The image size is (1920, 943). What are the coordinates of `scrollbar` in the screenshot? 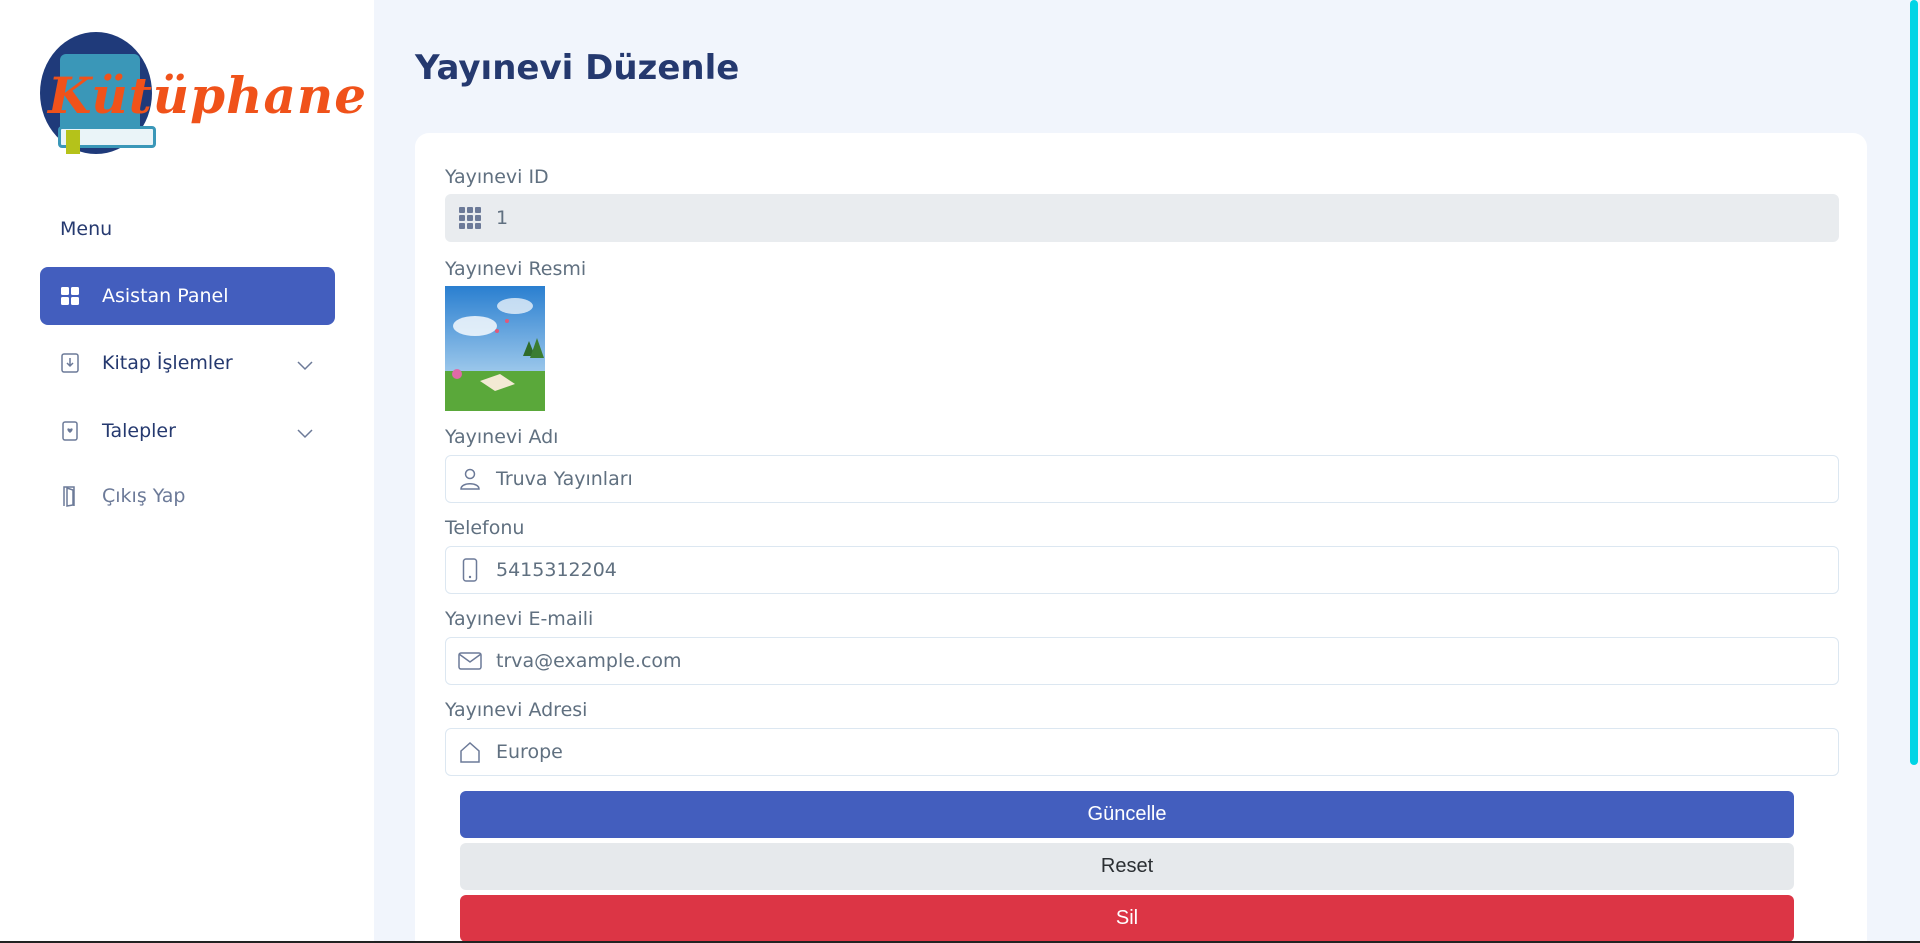 It's located at (1914, 471).